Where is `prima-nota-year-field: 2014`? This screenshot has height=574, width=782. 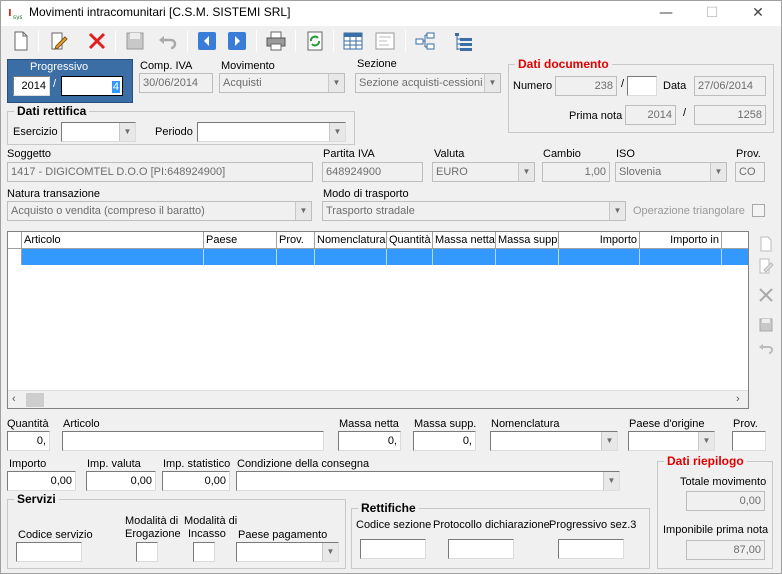 prima-nota-year-field: 2014 is located at coordinates (650, 115).